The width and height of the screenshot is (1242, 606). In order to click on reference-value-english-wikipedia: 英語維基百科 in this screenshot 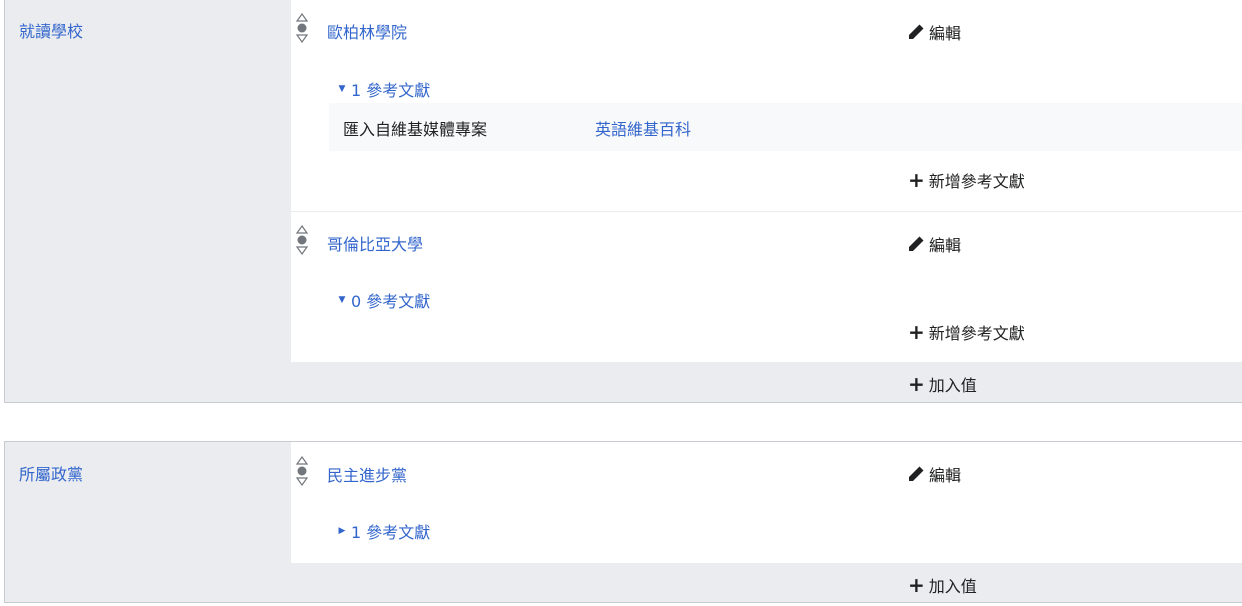, I will do `click(643, 128)`.